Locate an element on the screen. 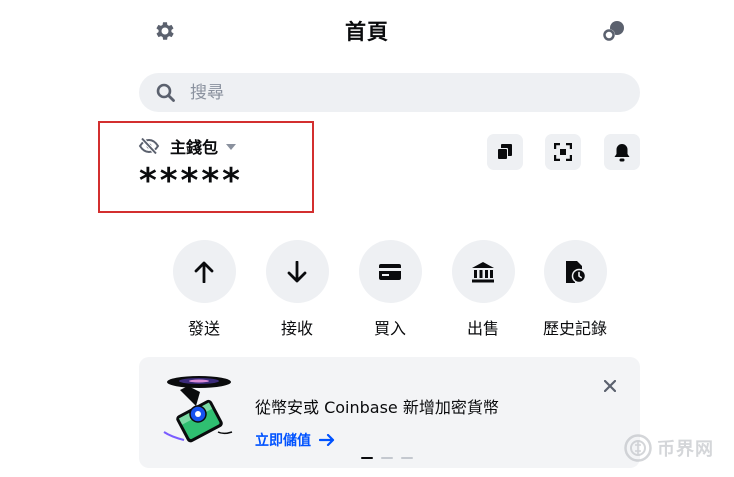 This screenshot has height=477, width=734. copy-address-button is located at coordinates (505, 152).